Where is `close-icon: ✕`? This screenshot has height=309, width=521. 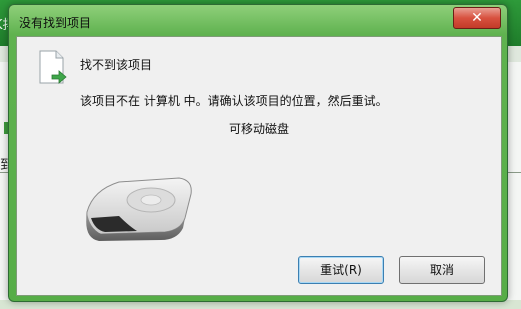 close-icon: ✕ is located at coordinates (477, 18).